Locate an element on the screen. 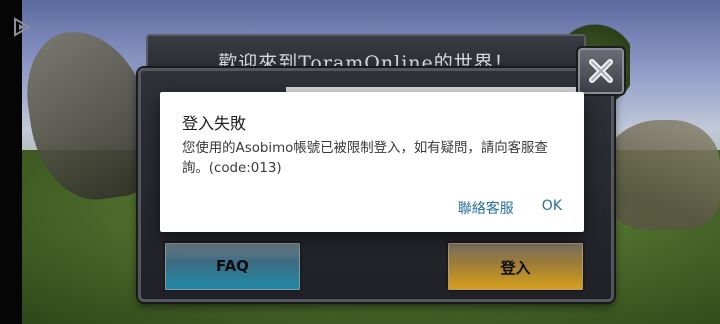 The image size is (720, 324). contact-support-button: 聯絡客服 is located at coordinates (486, 208).